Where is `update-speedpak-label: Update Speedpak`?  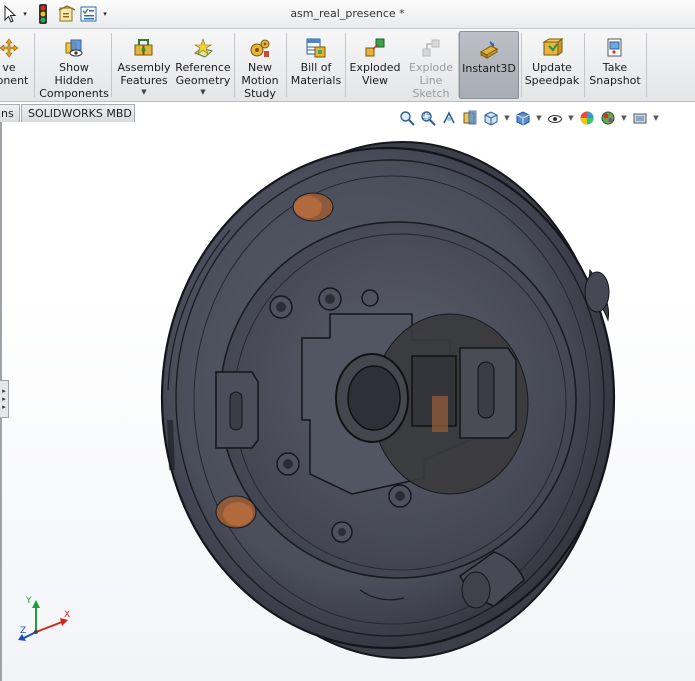 update-speedpak-label: Update Speedpak is located at coordinates (552, 74).